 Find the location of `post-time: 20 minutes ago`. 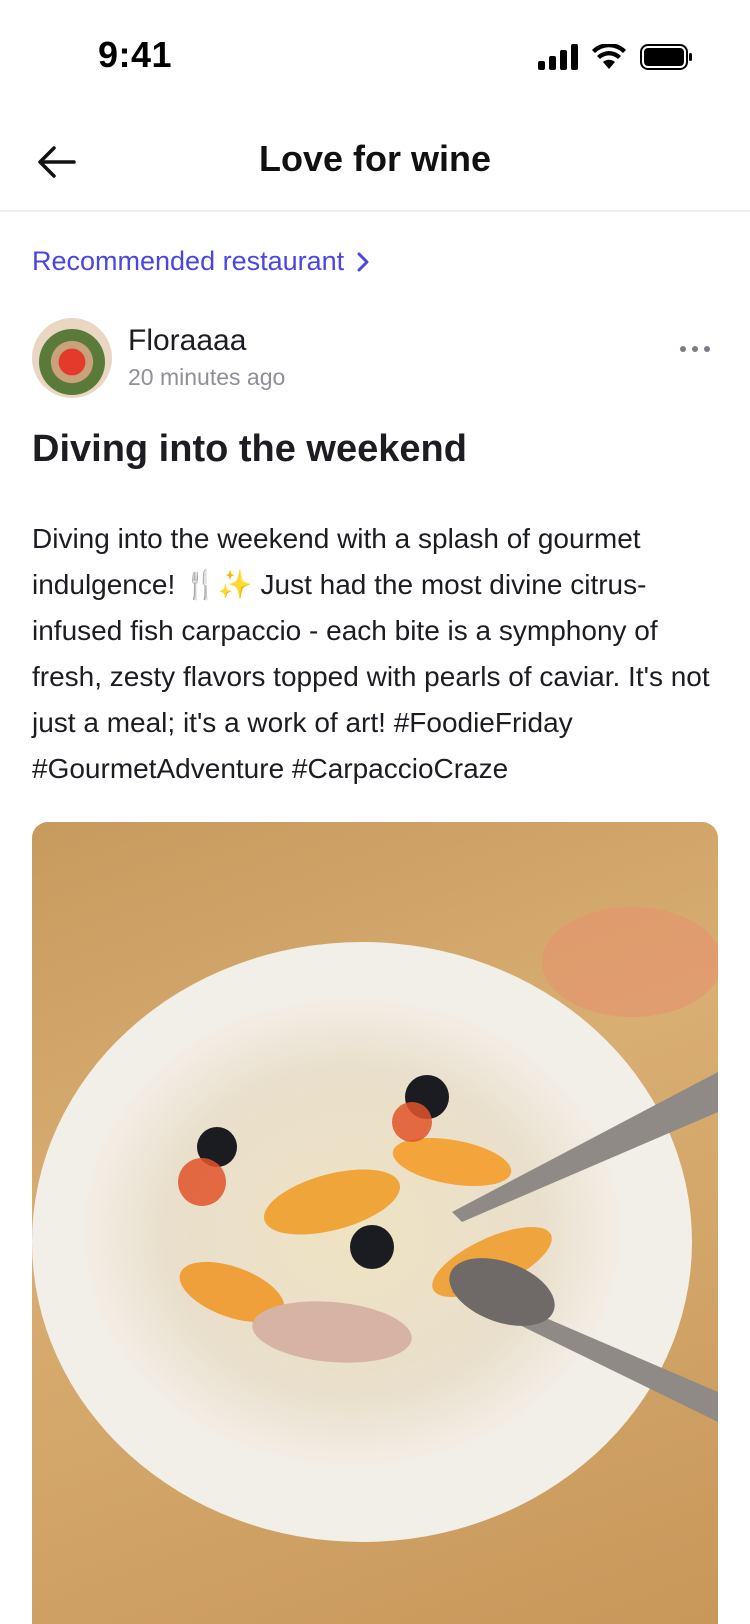

post-time: 20 minutes ago is located at coordinates (207, 377).